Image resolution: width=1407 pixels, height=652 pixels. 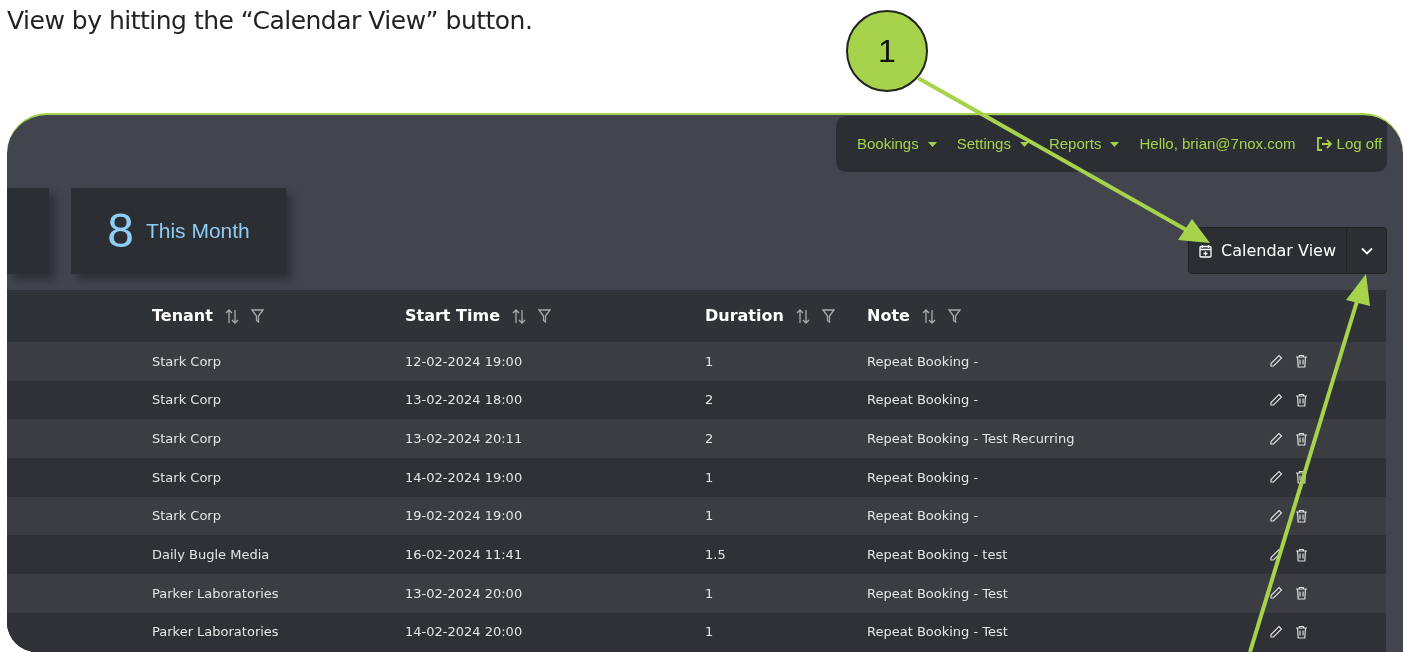 What do you see at coordinates (120, 231) in the screenshot?
I see `stat-count: 8` at bounding box center [120, 231].